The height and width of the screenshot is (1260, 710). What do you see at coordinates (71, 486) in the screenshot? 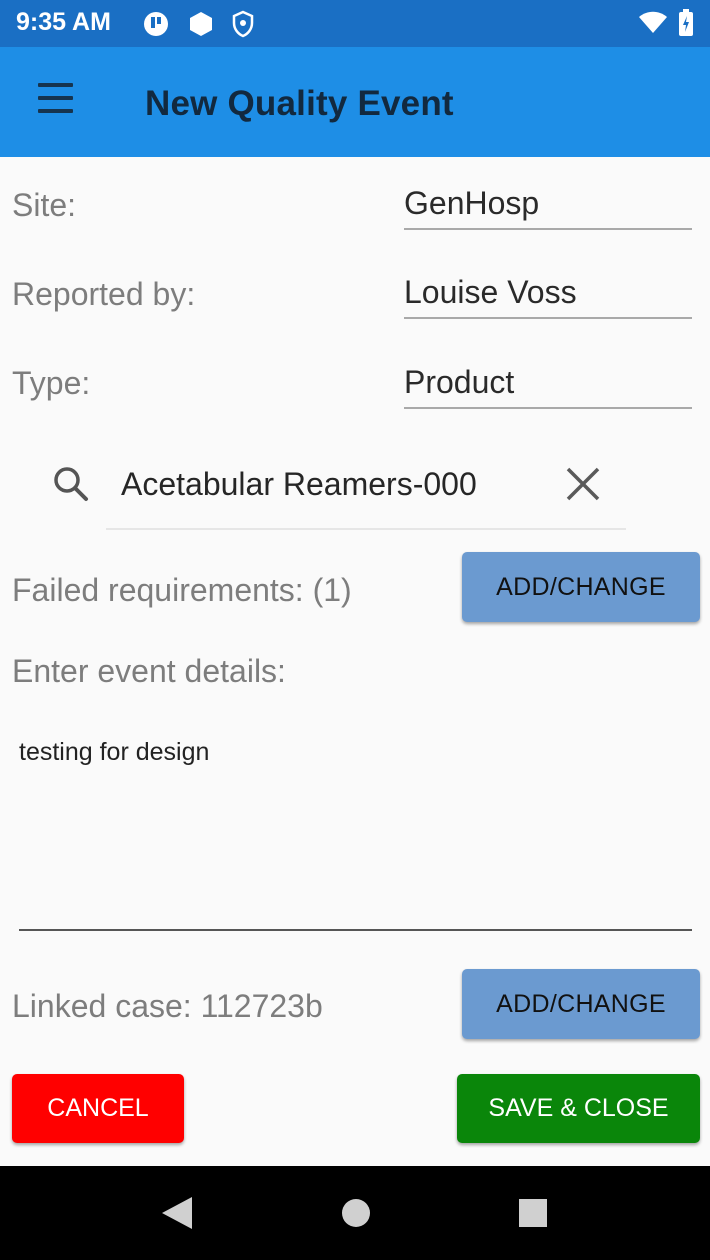
I see `search-icon` at bounding box center [71, 486].